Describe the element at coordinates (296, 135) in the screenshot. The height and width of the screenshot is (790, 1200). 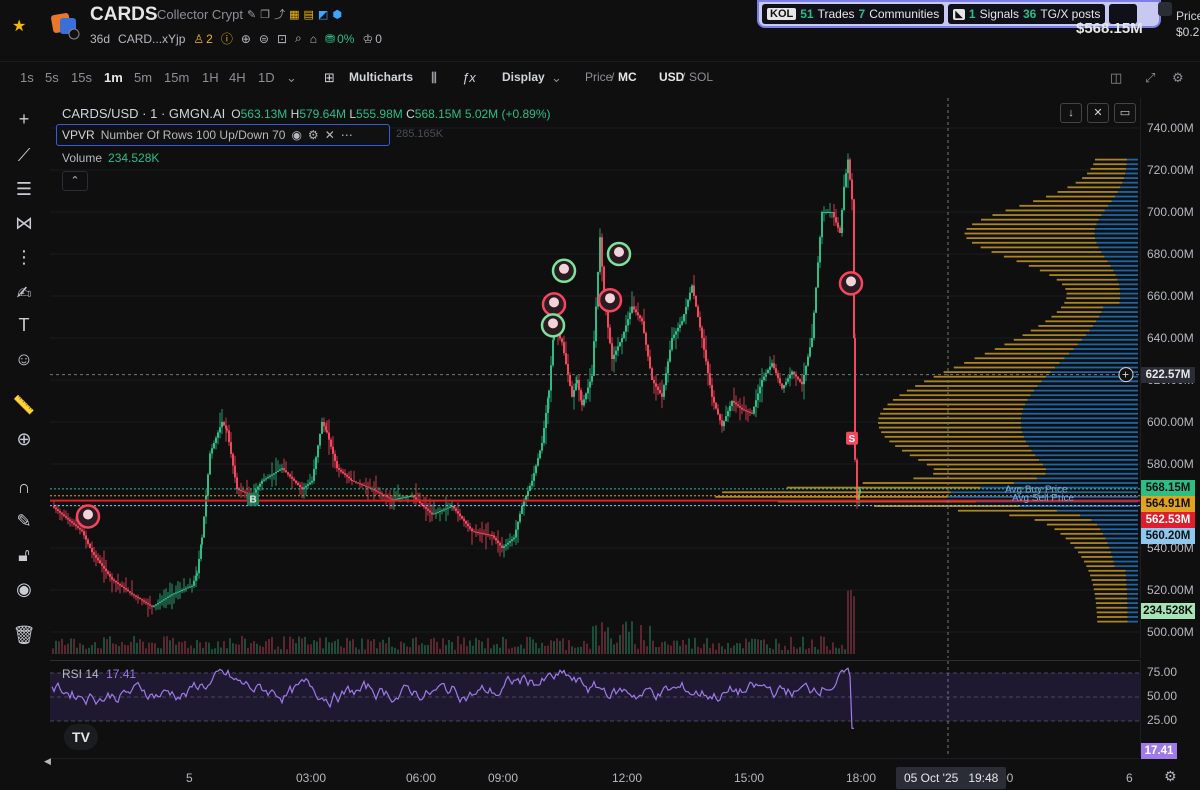
I see `visibility-eye-icon: ◉` at that location.